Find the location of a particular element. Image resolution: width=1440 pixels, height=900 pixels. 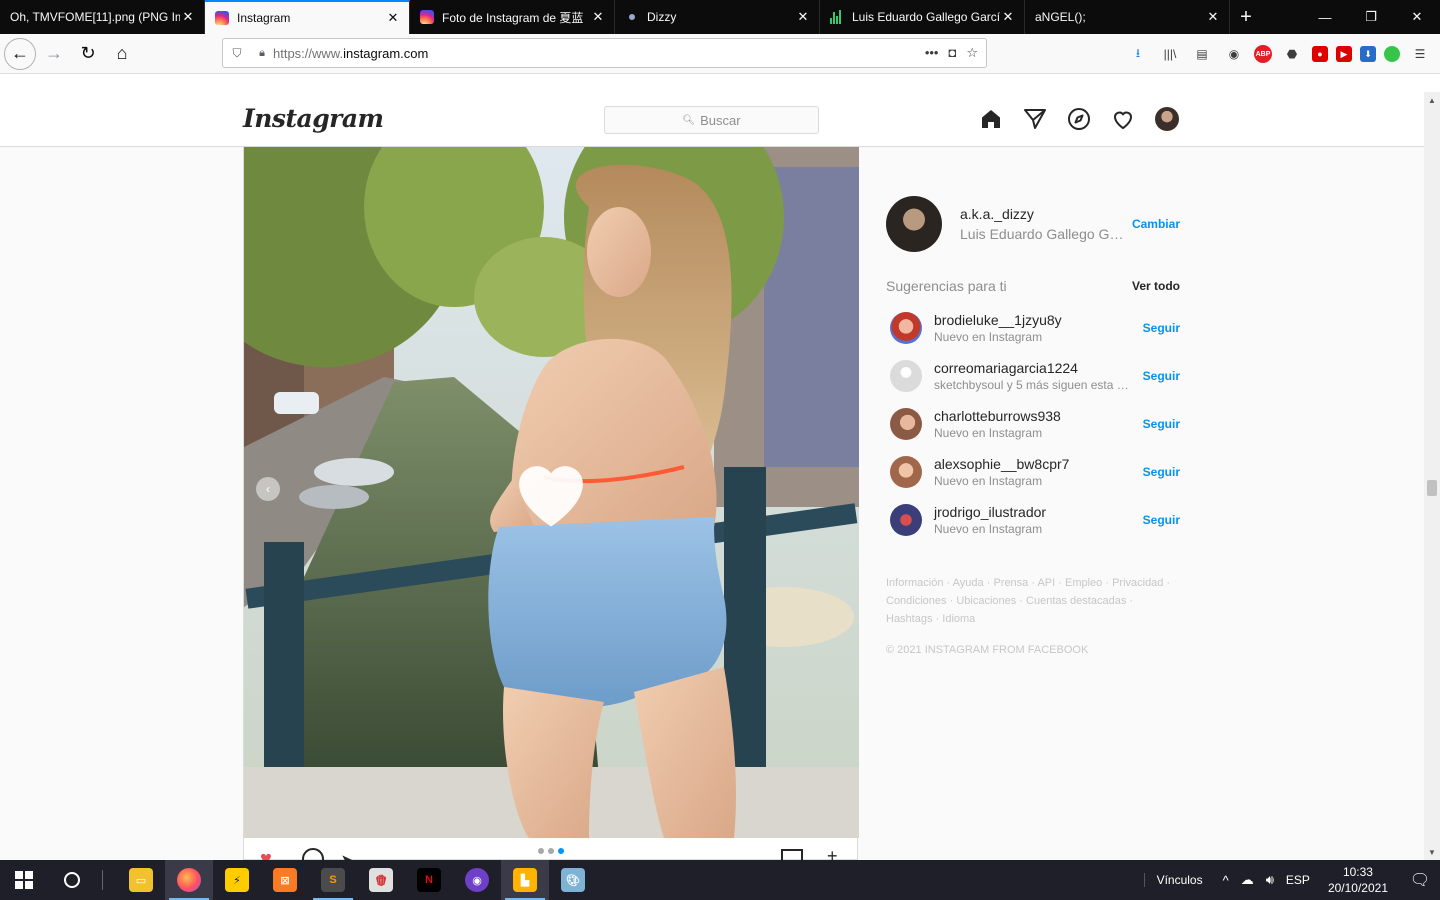

footer-link: Condiciones is located at coordinates (916, 601).